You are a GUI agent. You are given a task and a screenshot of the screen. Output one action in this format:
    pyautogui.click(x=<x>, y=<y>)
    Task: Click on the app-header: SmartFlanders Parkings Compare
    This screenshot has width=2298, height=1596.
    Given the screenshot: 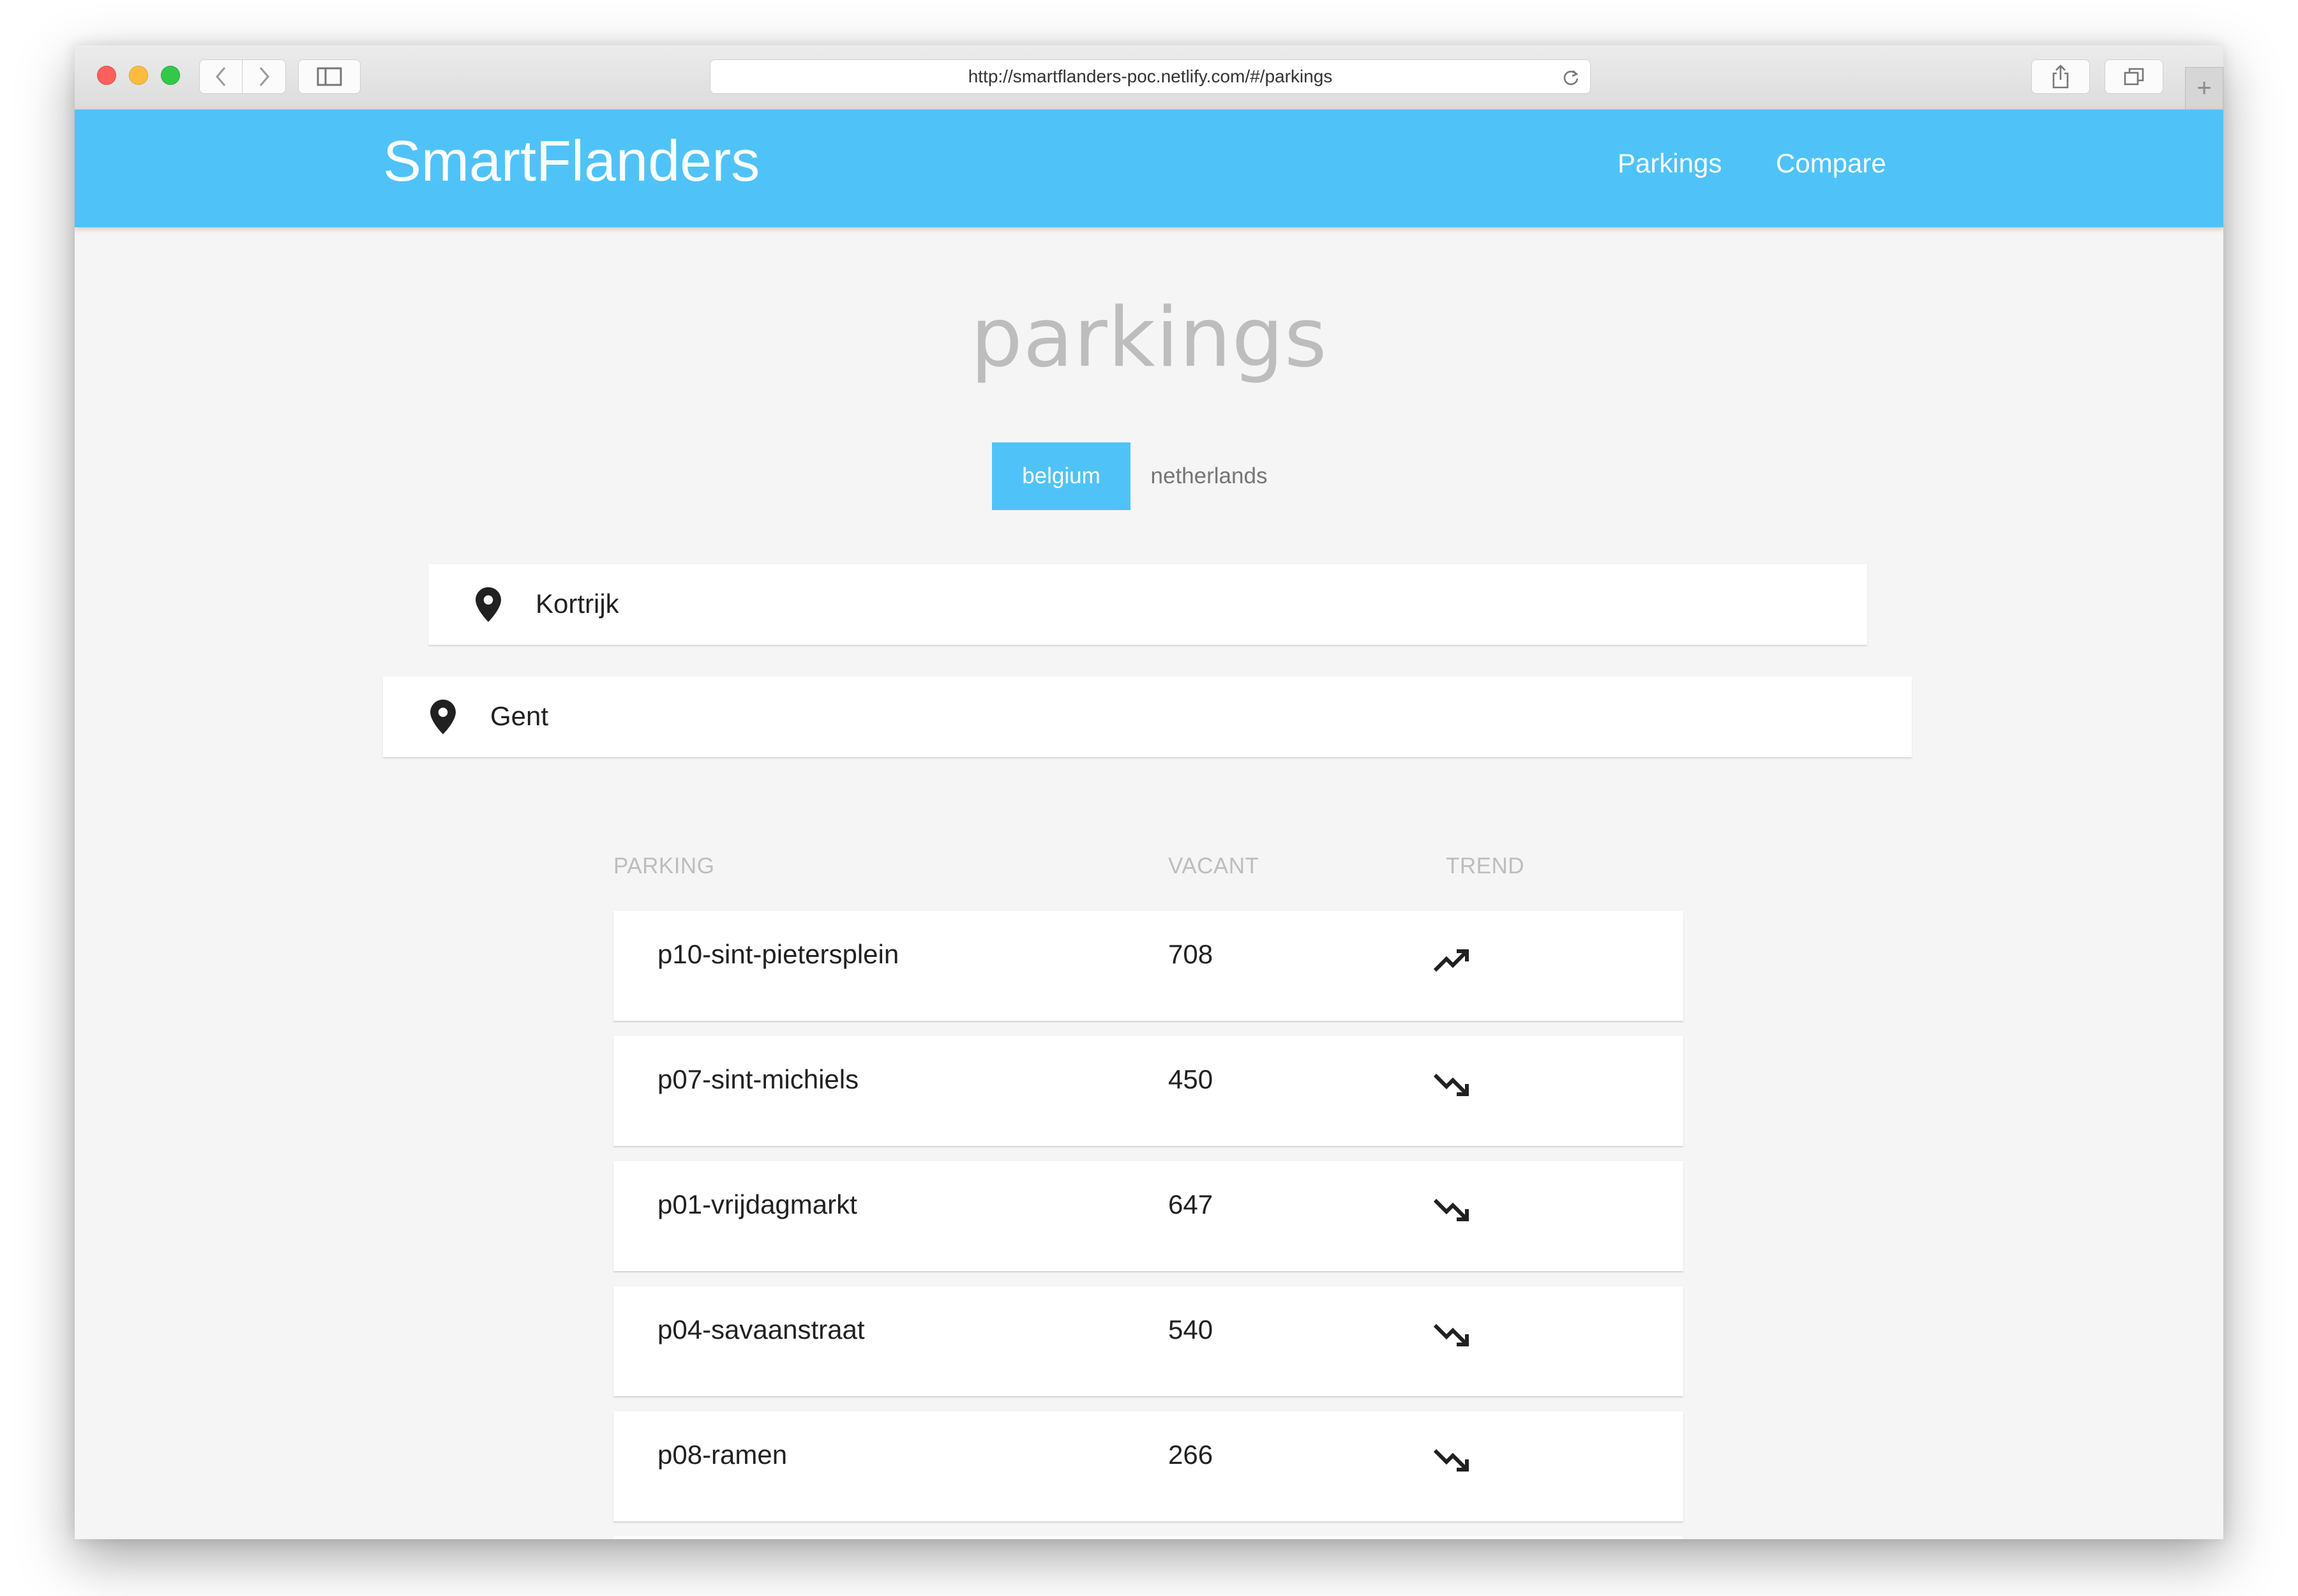 What is the action you would take?
    pyautogui.click(x=1149, y=168)
    